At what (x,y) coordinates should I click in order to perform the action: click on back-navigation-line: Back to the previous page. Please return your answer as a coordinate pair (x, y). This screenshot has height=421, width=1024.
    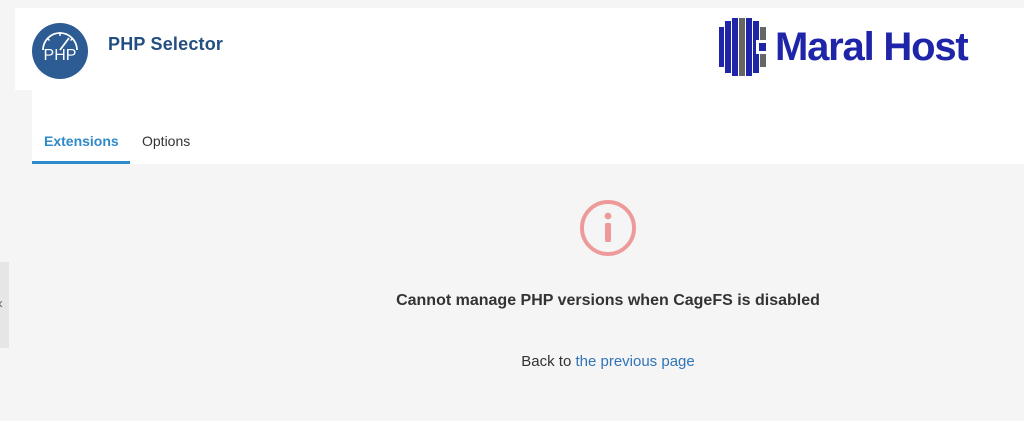
    Looking at the image, I should click on (608, 361).